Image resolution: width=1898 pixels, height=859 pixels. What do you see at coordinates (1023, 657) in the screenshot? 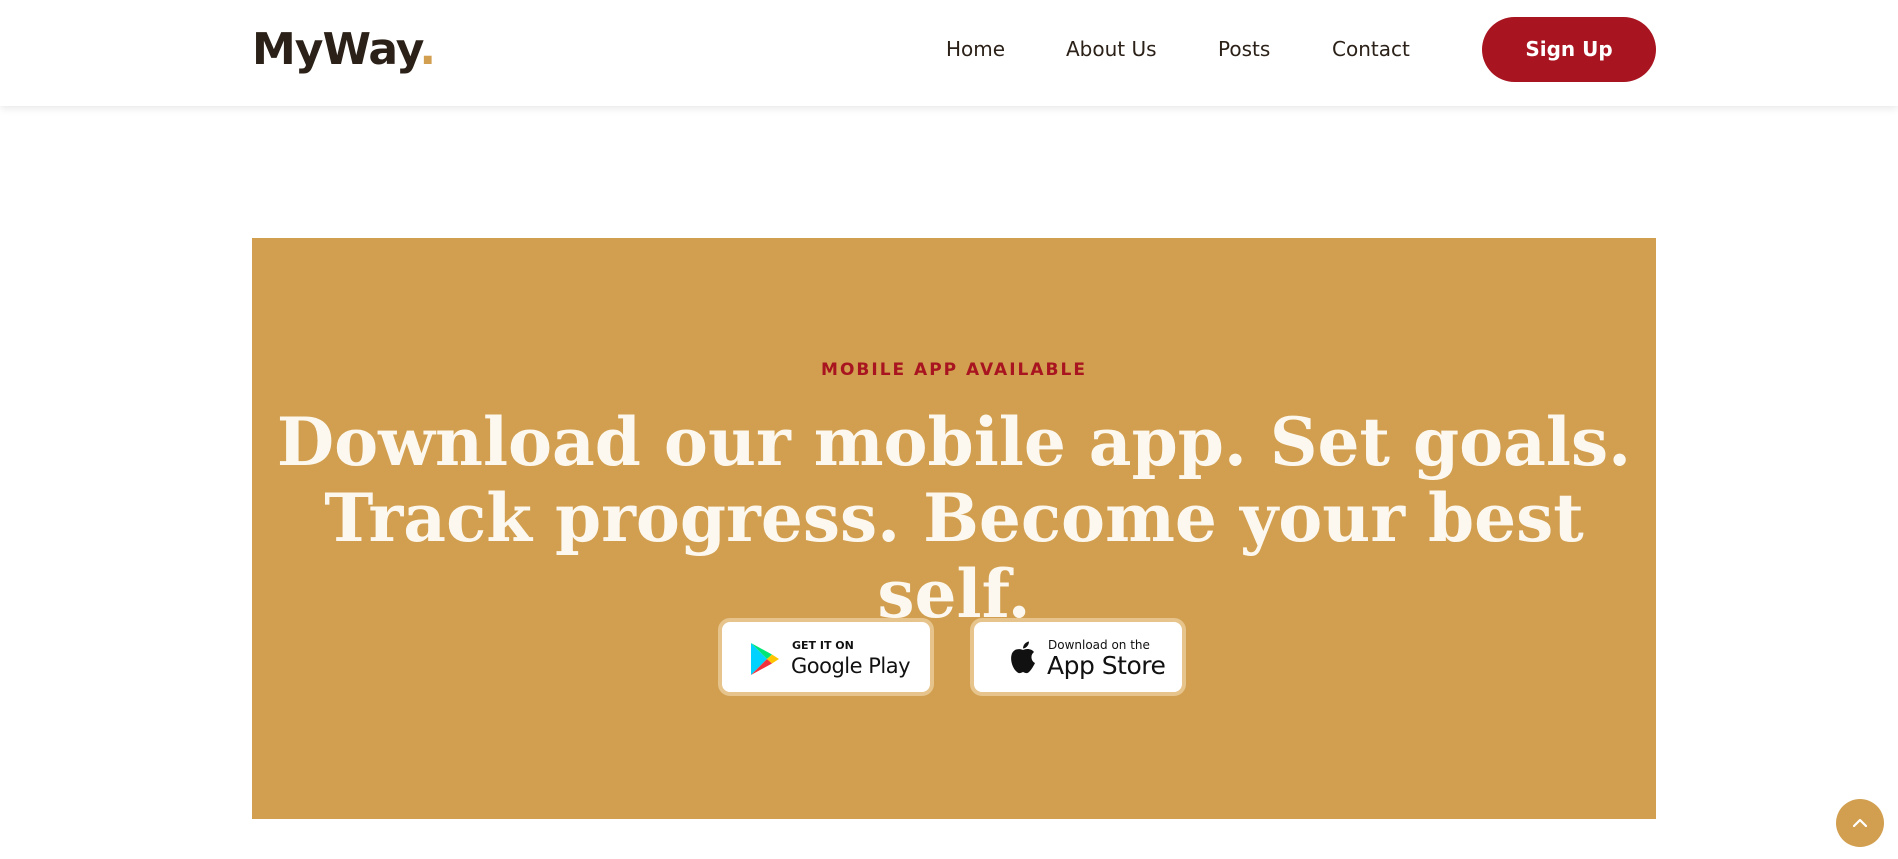
I see `apple-icon` at bounding box center [1023, 657].